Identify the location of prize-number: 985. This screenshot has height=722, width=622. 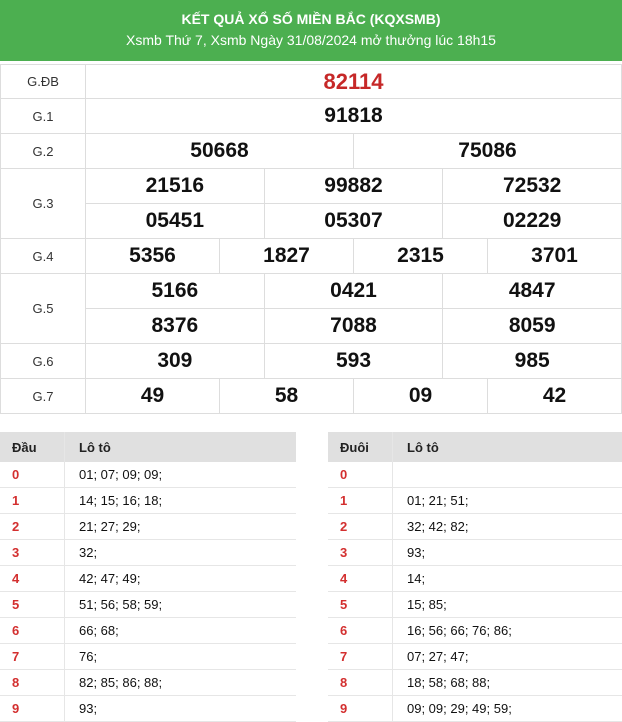
(531, 361).